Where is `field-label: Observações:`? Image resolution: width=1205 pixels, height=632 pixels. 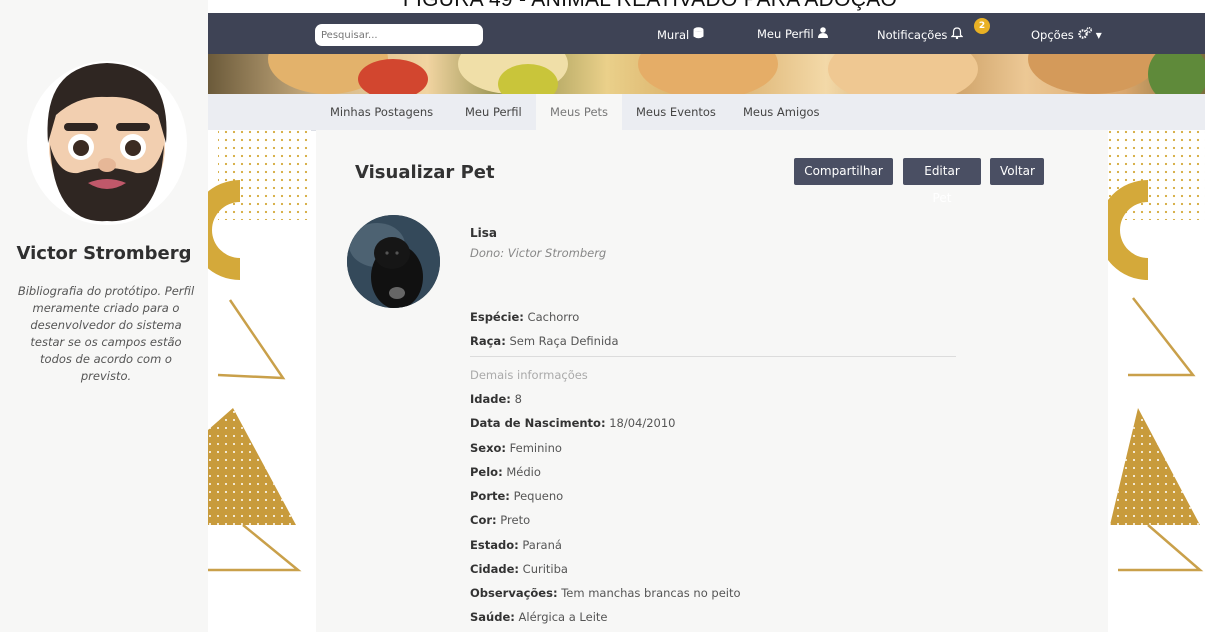
field-label: Observações: is located at coordinates (514, 593).